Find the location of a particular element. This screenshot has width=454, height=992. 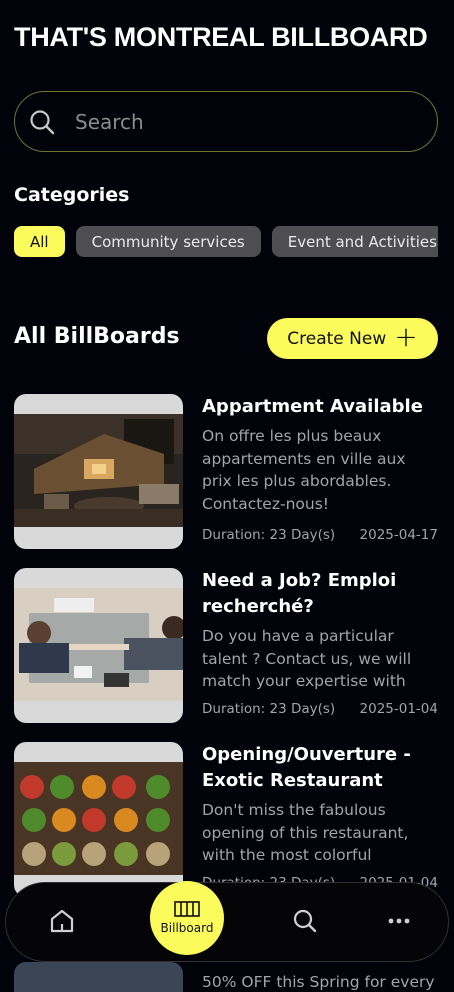

billboard-title: Opening/Ouverture - Exotic Restaurant is located at coordinates (306, 767).